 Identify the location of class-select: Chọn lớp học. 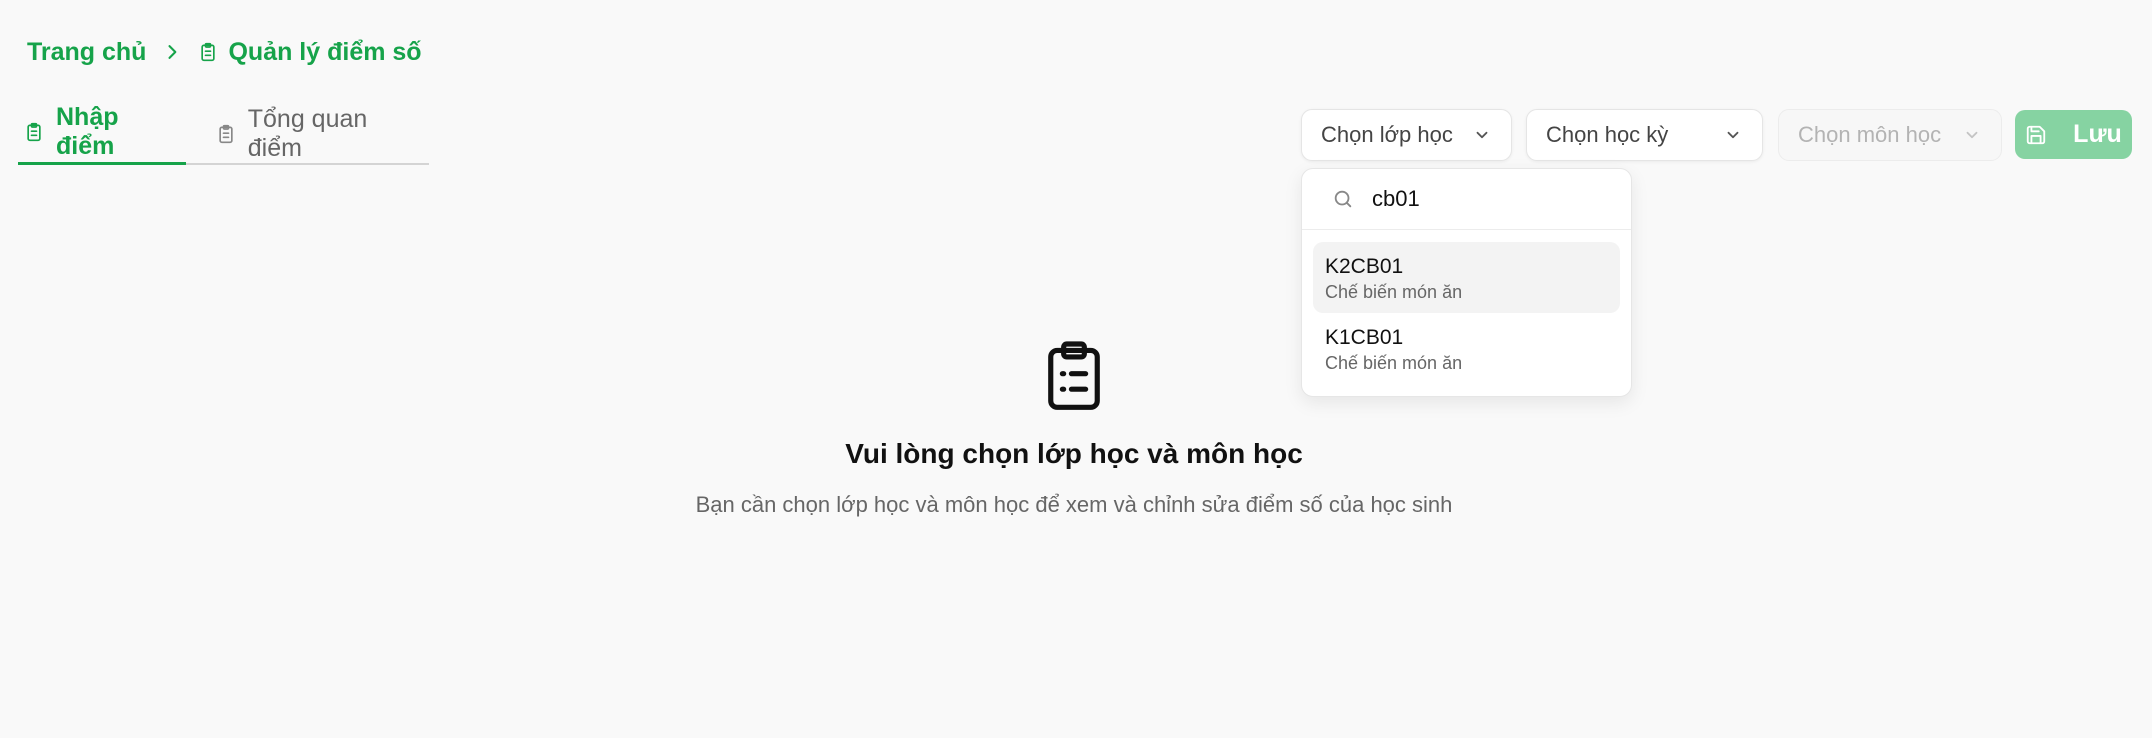
(1406, 135).